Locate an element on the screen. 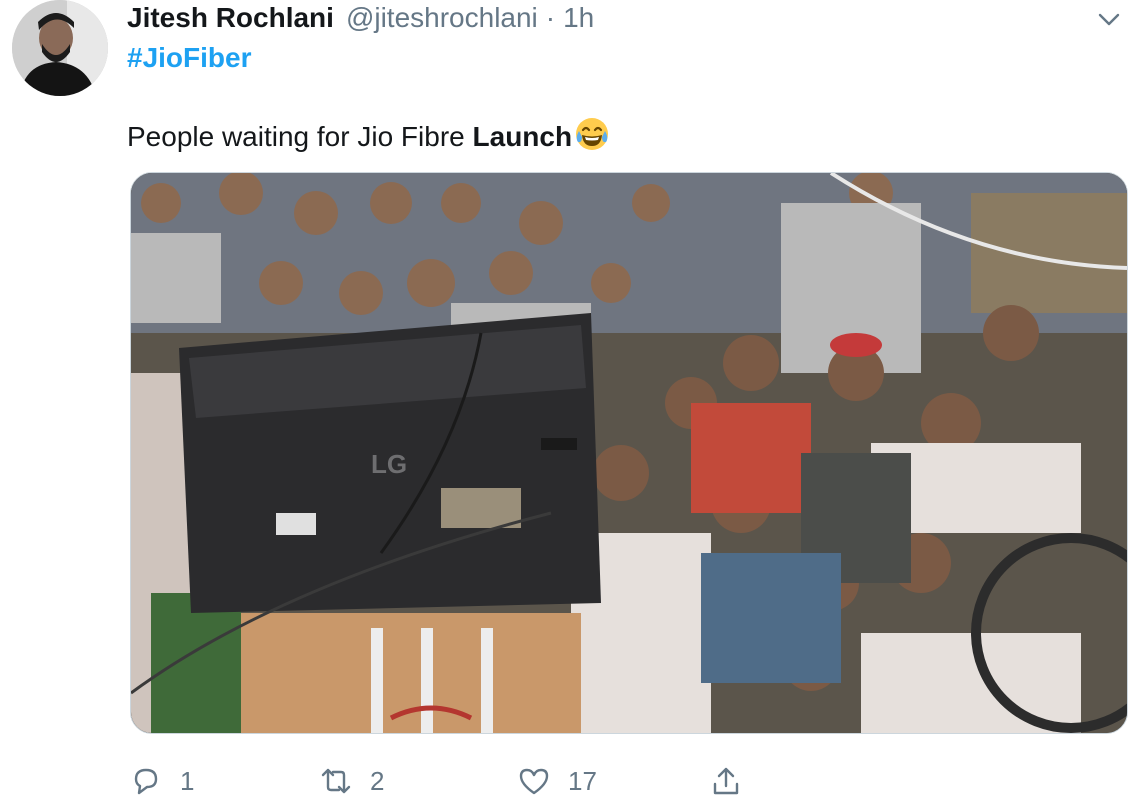 Image resolution: width=1142 pixels, height=800 pixels. author-name: Jitesh Rochlani is located at coordinates (230, 18).